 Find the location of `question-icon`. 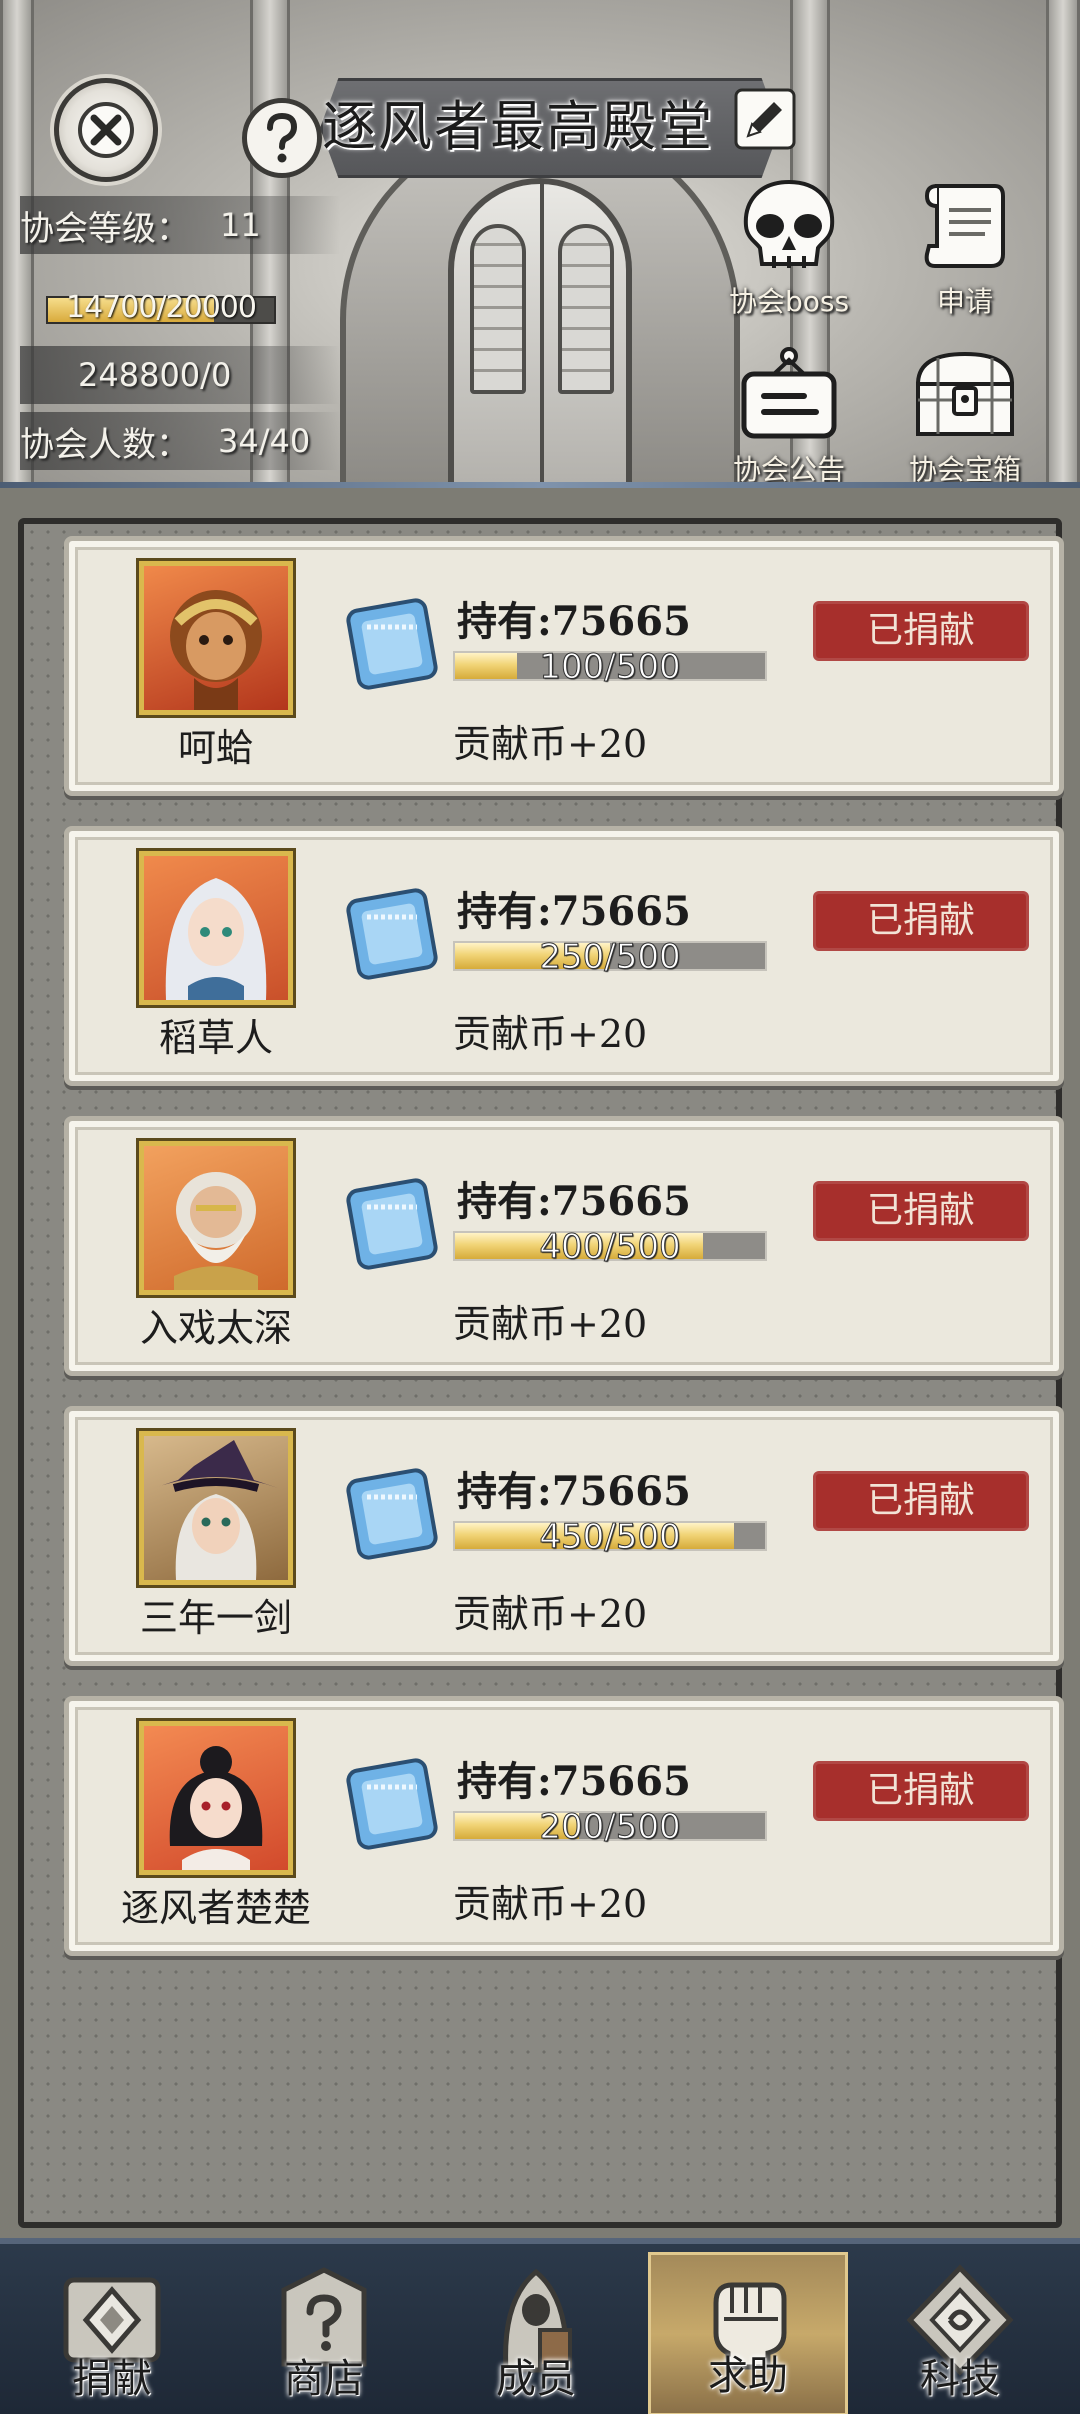

question-icon is located at coordinates (282, 137).